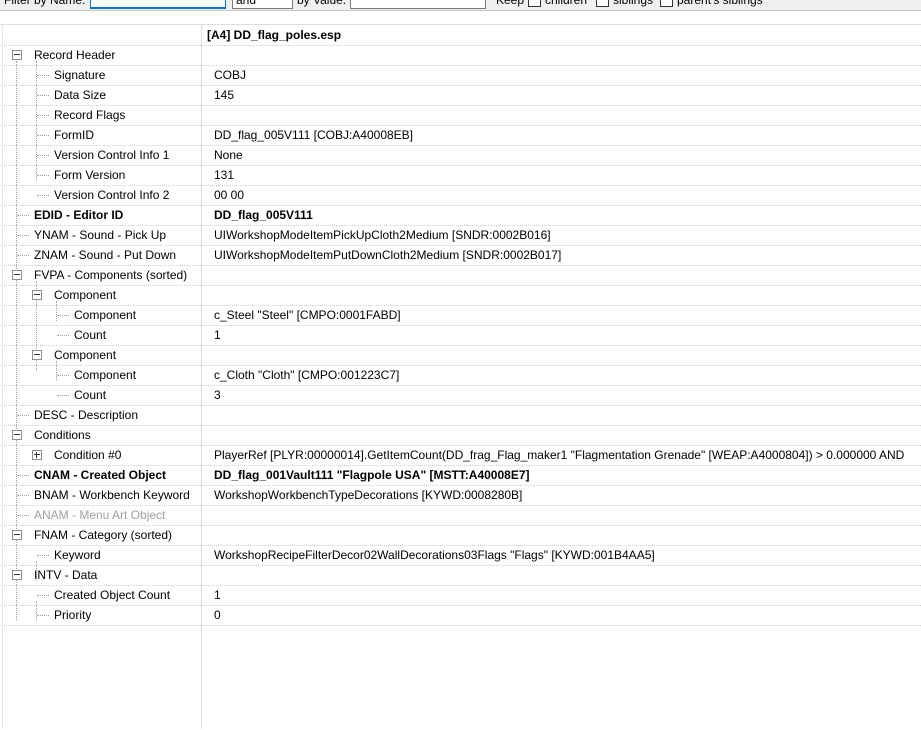  Describe the element at coordinates (460, 575) in the screenshot. I see `tree-row-intv: INTV - Data` at that location.